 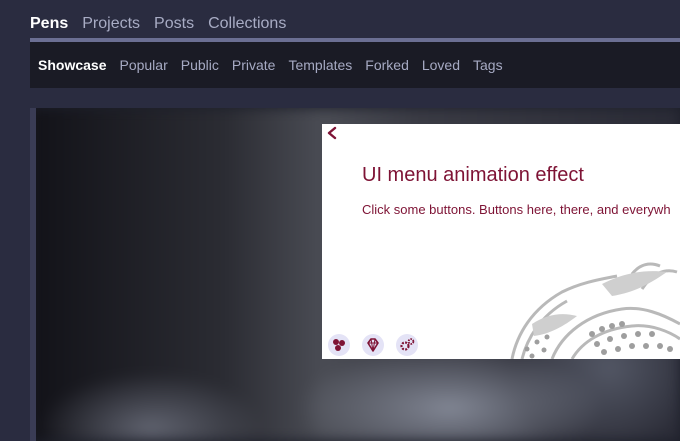 I want to click on molecule-icon, so click(x=339, y=345).